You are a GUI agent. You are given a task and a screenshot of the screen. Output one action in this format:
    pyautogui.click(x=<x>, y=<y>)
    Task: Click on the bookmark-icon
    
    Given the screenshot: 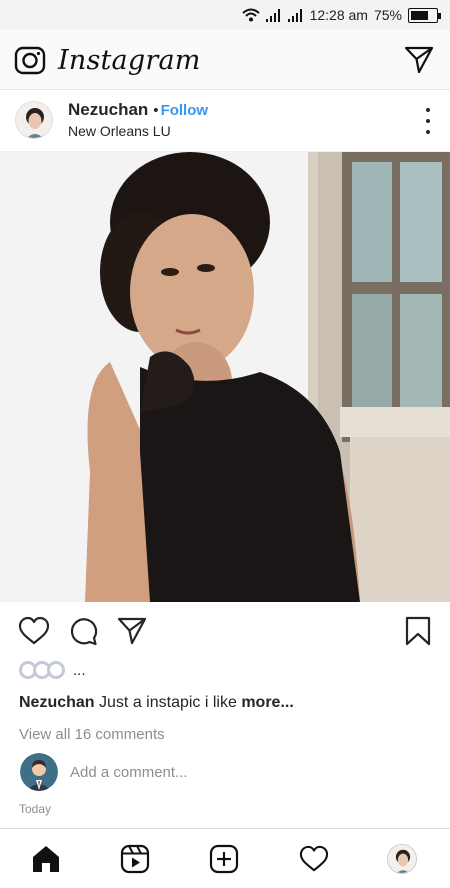 What is the action you would take?
    pyautogui.click(x=418, y=631)
    